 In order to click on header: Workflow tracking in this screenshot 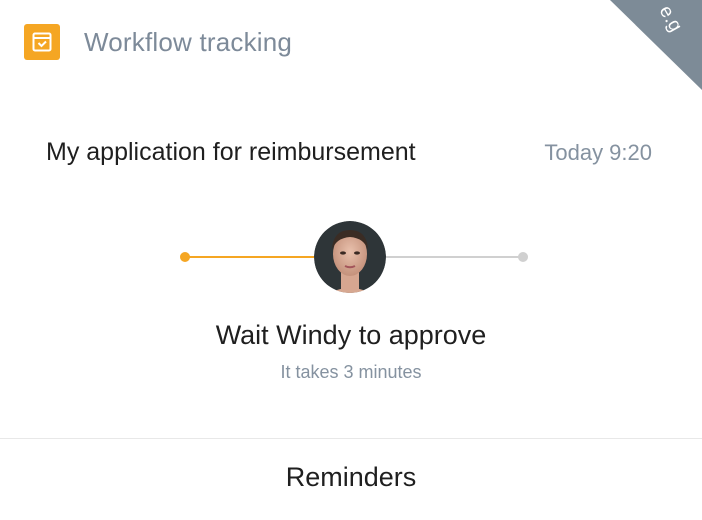, I will do `click(158, 42)`.